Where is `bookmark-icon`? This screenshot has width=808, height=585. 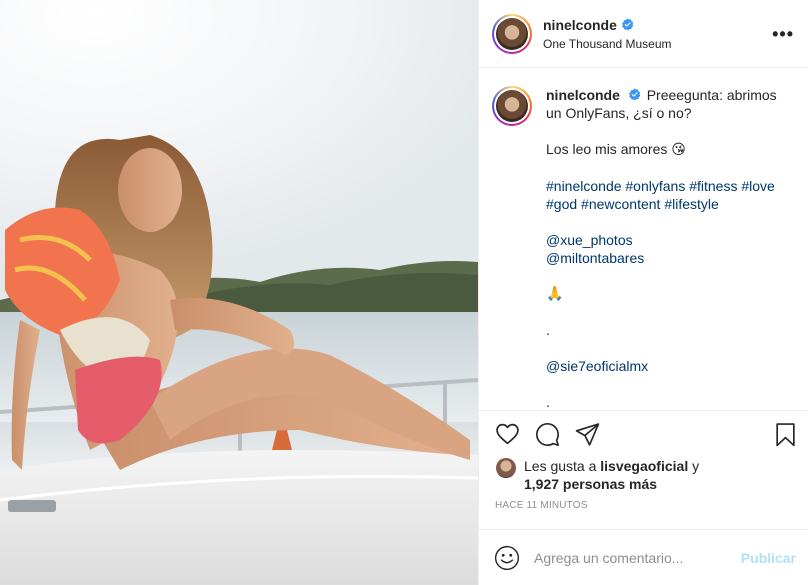 bookmark-icon is located at coordinates (785, 434).